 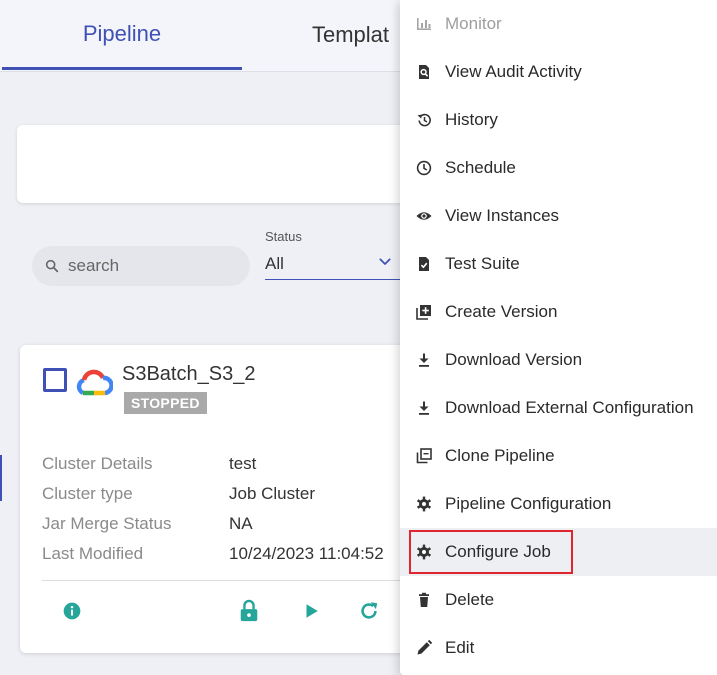 I want to click on pipeline-name: S3Batch_S3_2, so click(x=188, y=374).